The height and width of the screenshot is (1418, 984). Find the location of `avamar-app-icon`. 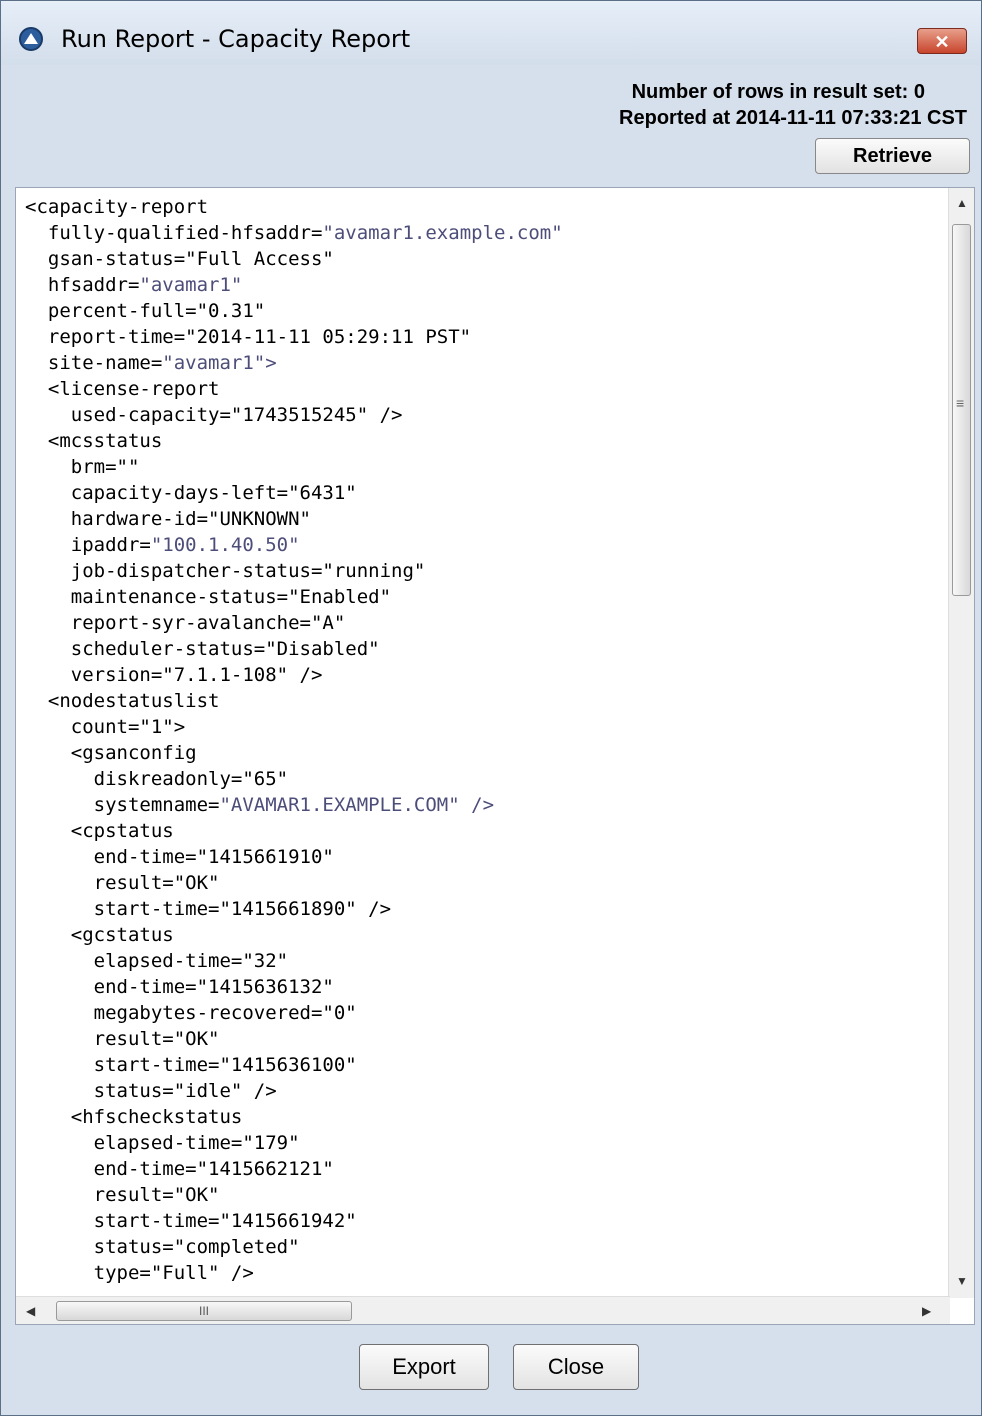

avamar-app-icon is located at coordinates (31, 39).